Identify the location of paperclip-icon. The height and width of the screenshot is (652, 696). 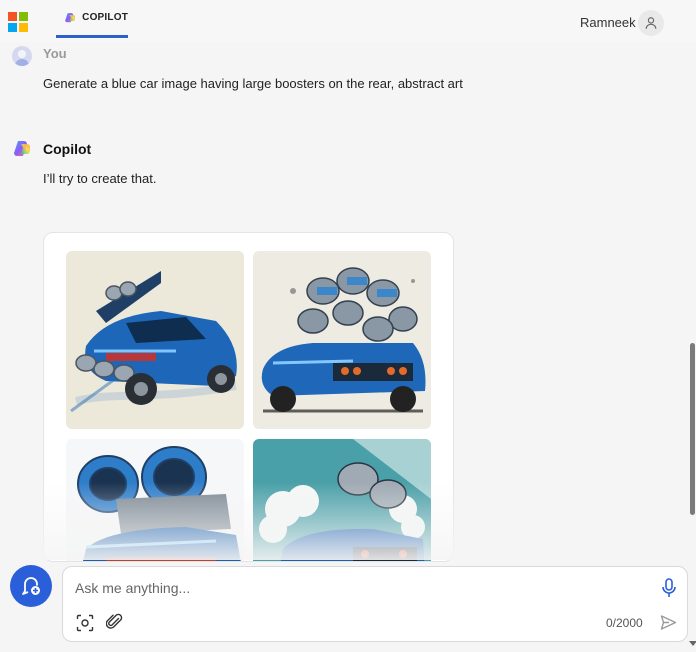
(115, 622).